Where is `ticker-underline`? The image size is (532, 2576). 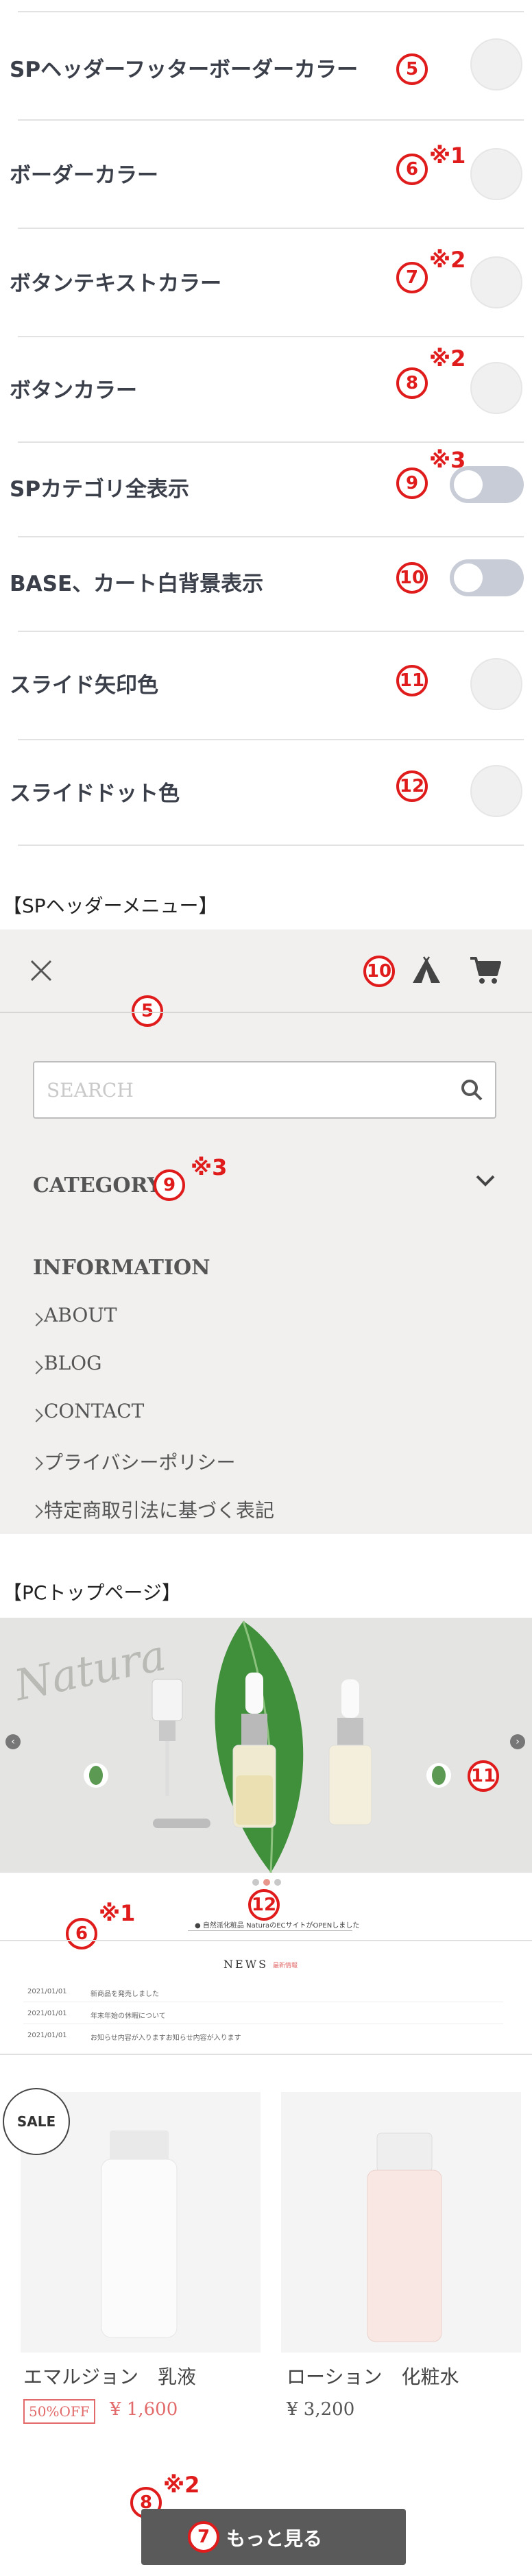 ticker-underline is located at coordinates (270, 1930).